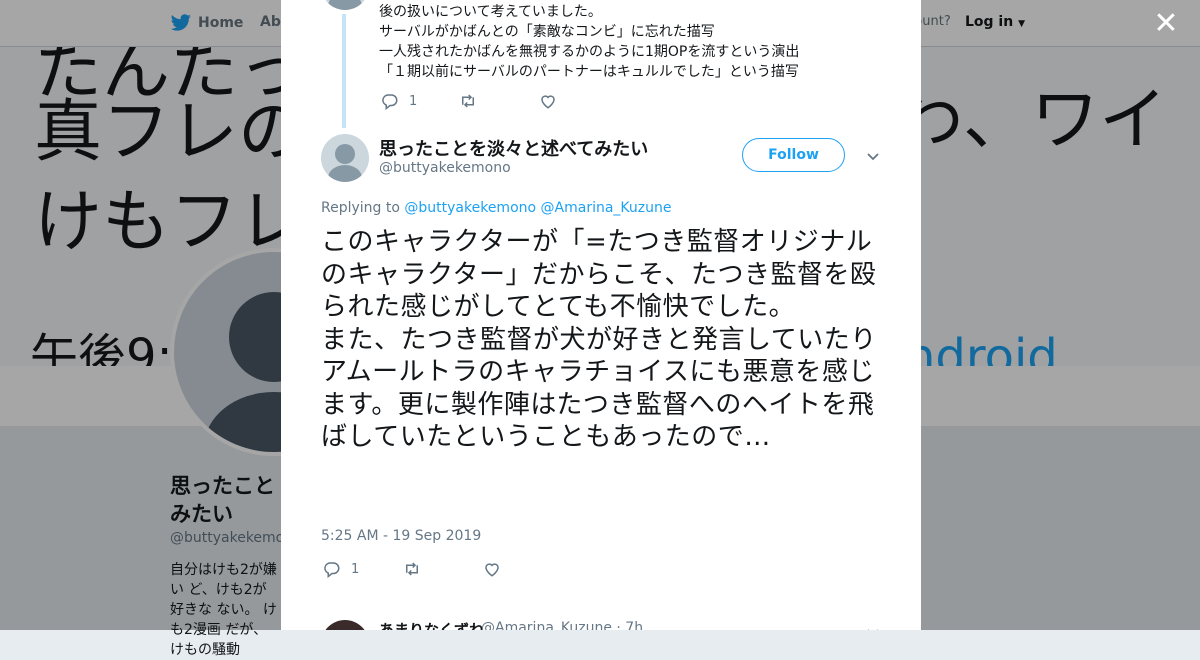  I want to click on author-avatar, so click(345, 158).